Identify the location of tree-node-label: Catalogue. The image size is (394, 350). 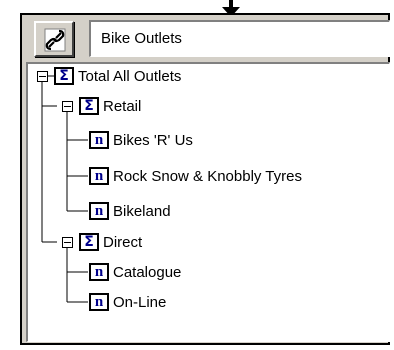
(147, 272).